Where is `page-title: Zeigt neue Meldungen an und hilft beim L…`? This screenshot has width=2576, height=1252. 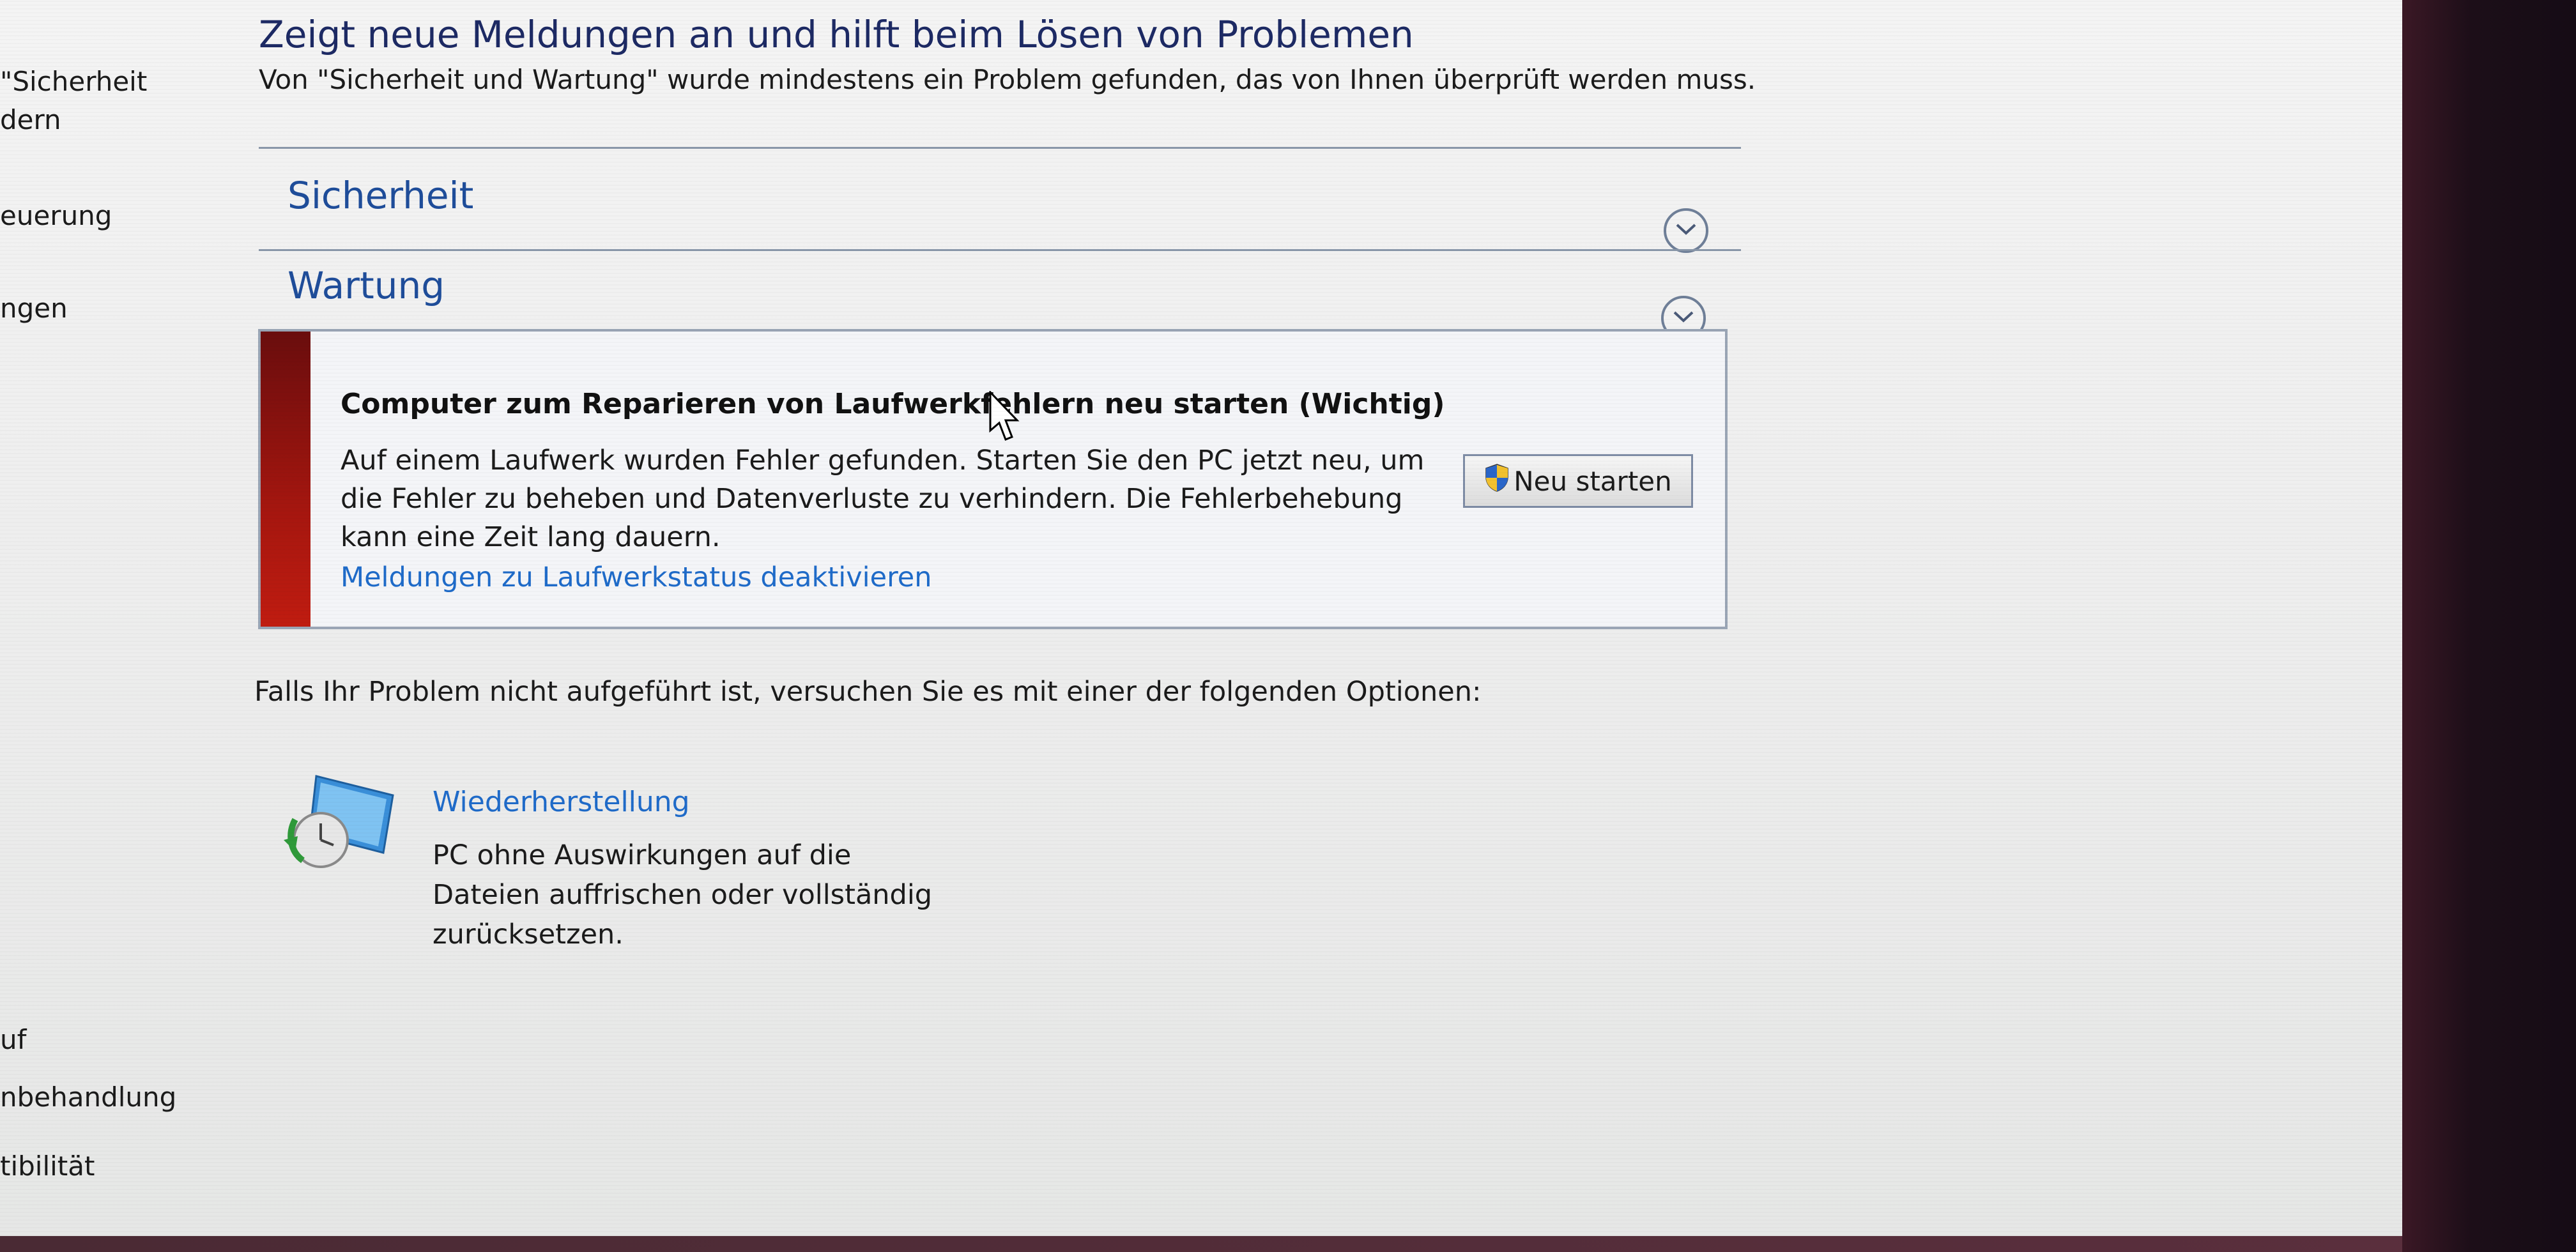
page-title: Zeigt neue Meldungen an und hilft beim L… is located at coordinates (836, 34).